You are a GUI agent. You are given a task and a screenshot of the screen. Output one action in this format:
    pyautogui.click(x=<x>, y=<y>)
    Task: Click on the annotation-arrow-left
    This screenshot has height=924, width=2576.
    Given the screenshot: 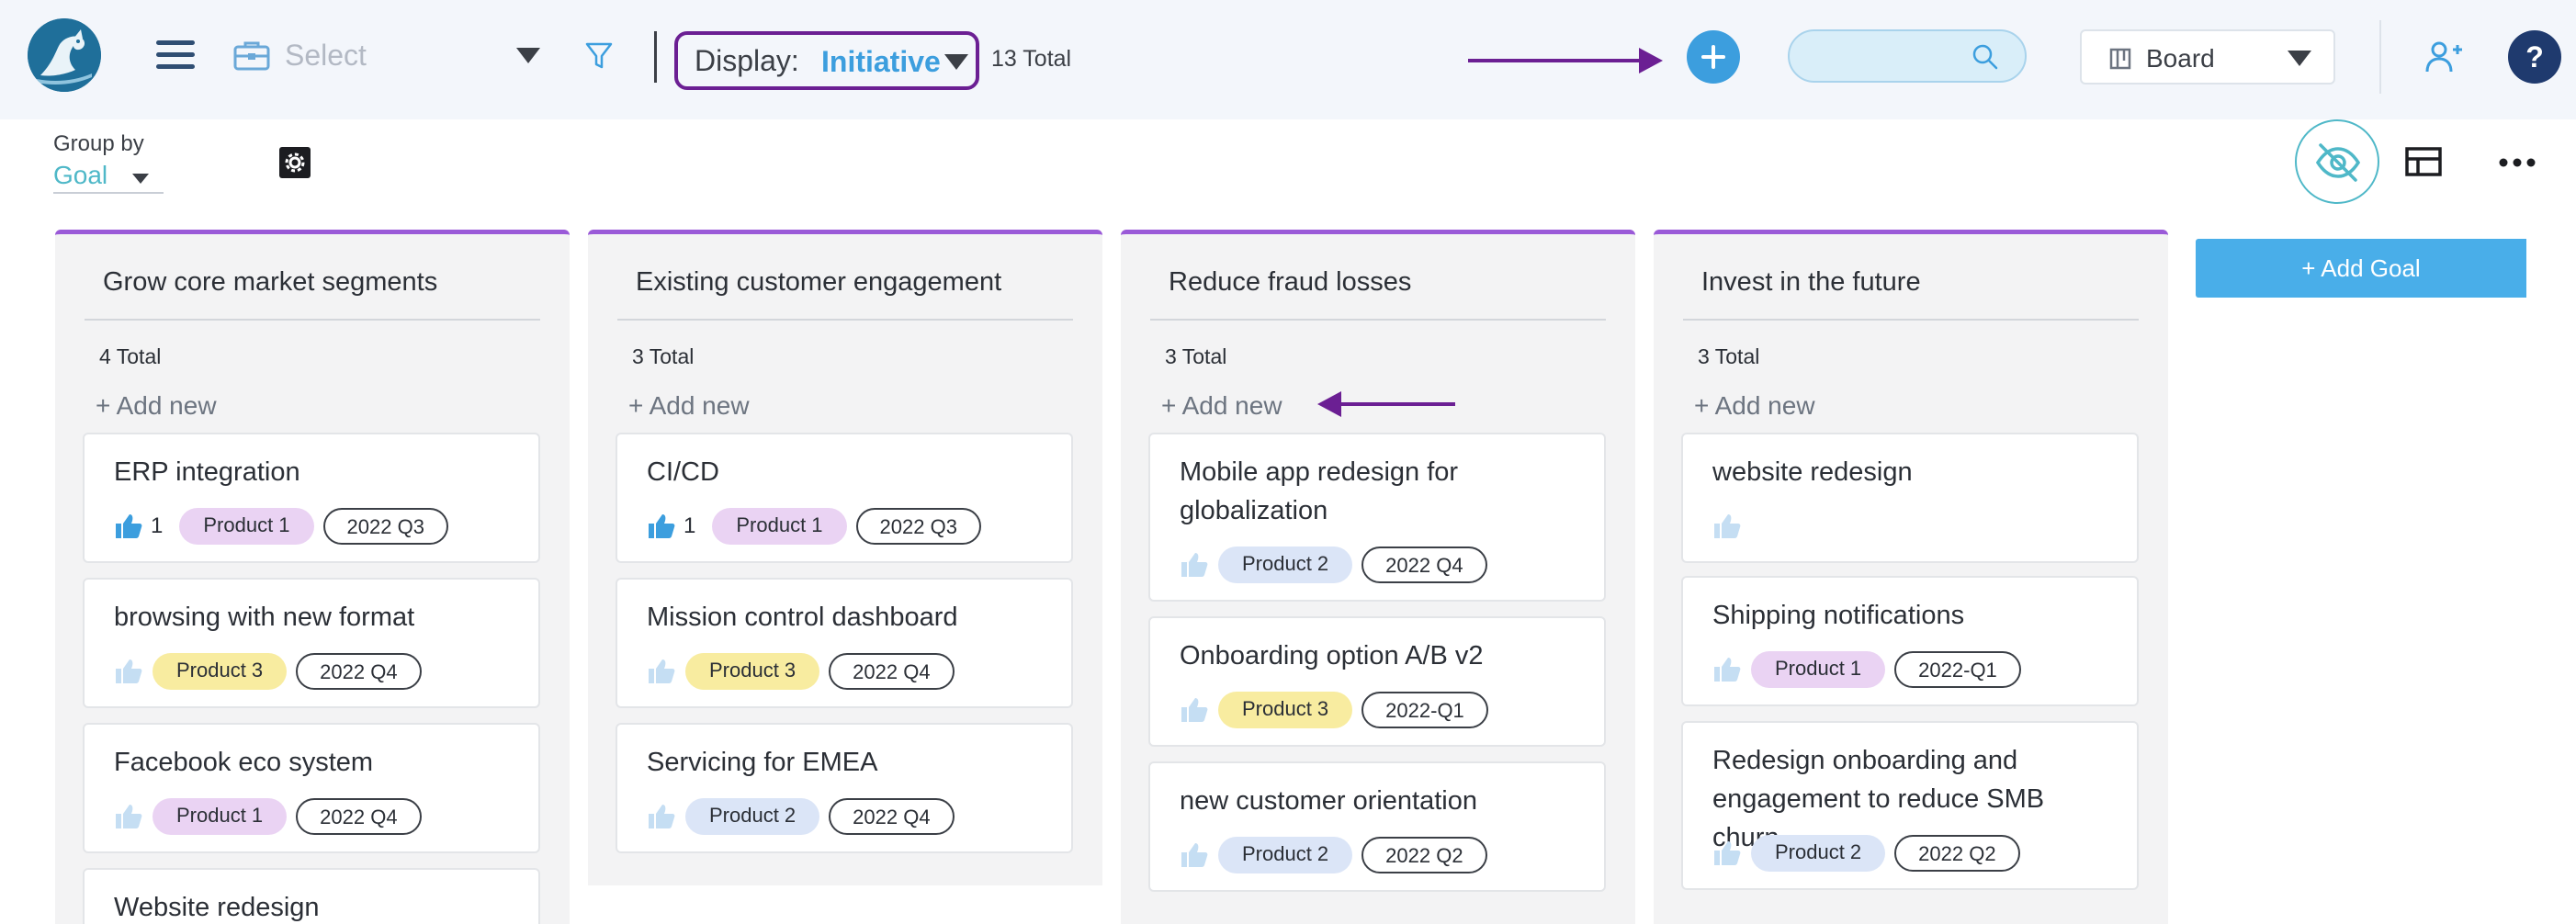 What is the action you would take?
    pyautogui.click(x=1386, y=404)
    